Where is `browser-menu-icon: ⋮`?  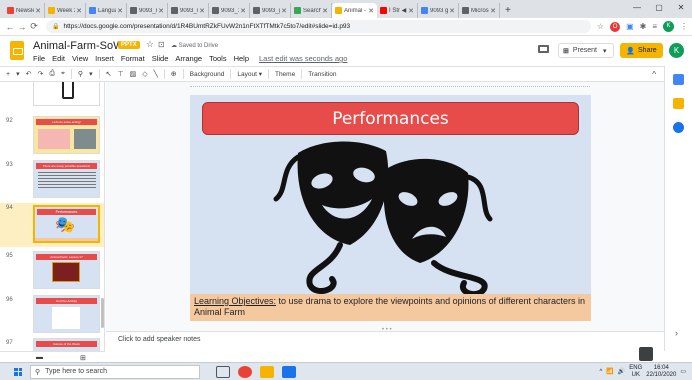
browser-menu-icon: ⋮ is located at coordinates (684, 26).